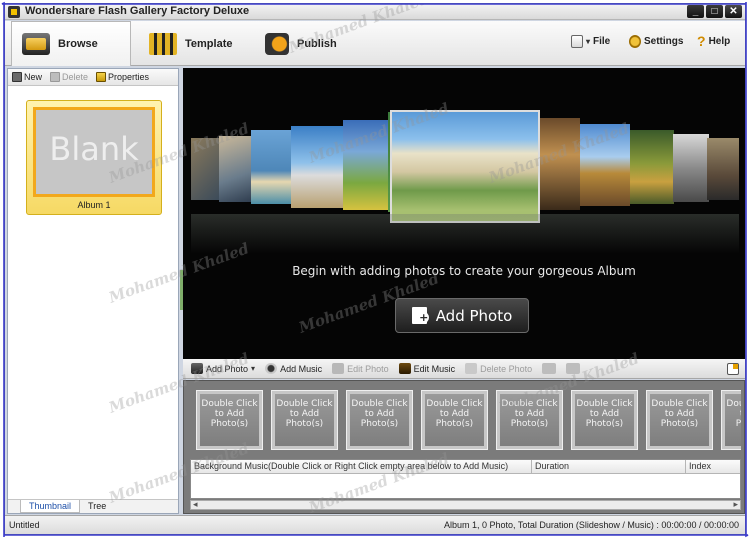  I want to click on properties-label: Properties, so click(129, 77).